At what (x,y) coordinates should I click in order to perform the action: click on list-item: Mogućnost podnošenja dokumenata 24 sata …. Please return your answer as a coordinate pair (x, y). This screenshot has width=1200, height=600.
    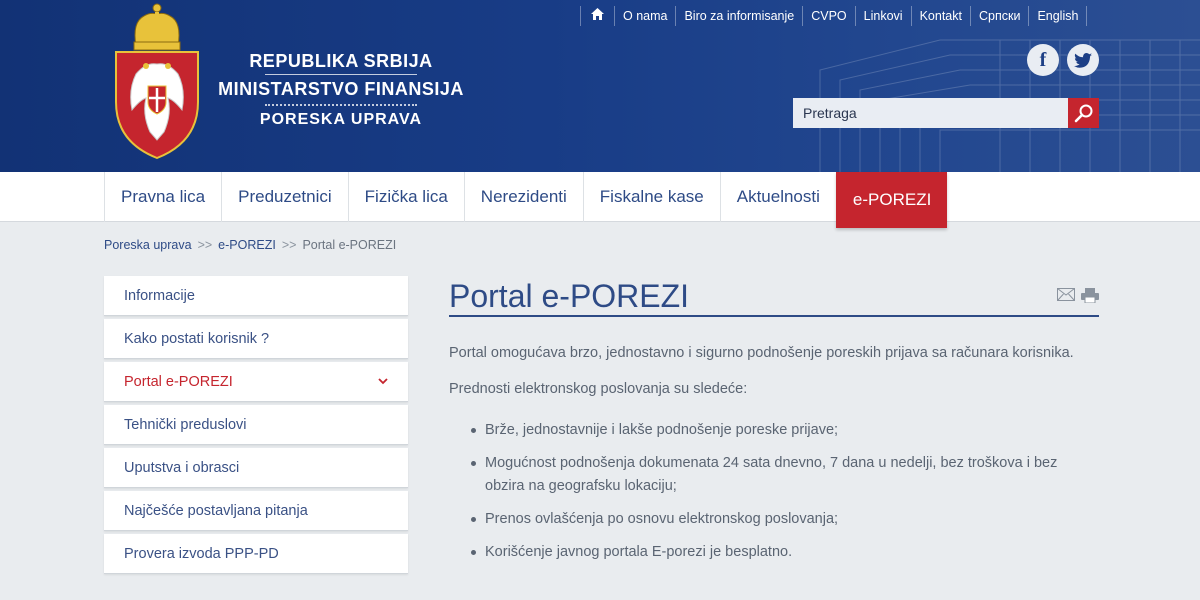
    Looking at the image, I should click on (774, 475).